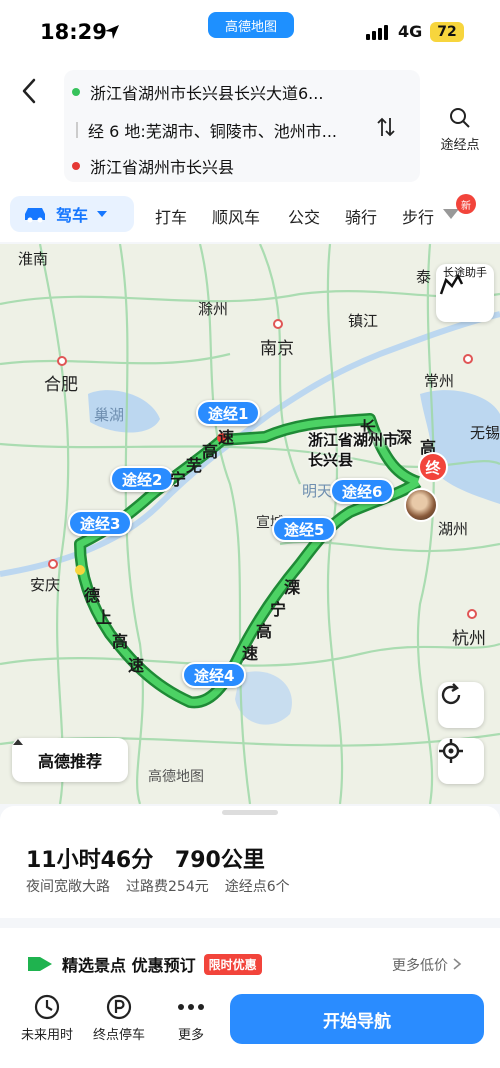  Describe the element at coordinates (457, 964) in the screenshot. I see `chevron-right-icon` at that location.